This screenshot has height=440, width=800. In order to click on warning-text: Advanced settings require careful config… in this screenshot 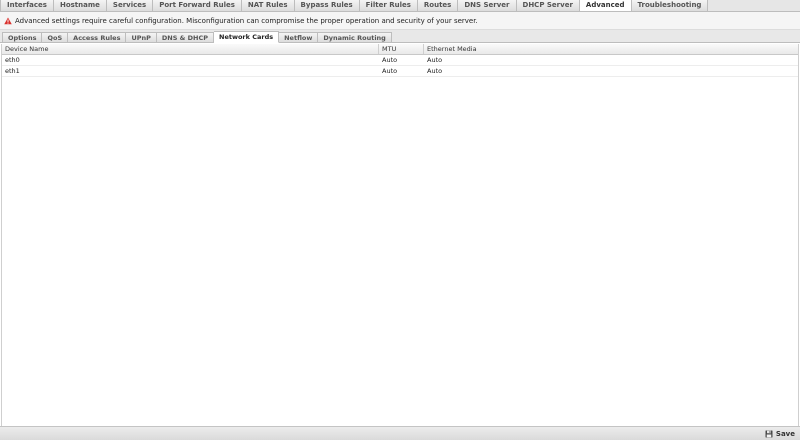, I will do `click(246, 20)`.